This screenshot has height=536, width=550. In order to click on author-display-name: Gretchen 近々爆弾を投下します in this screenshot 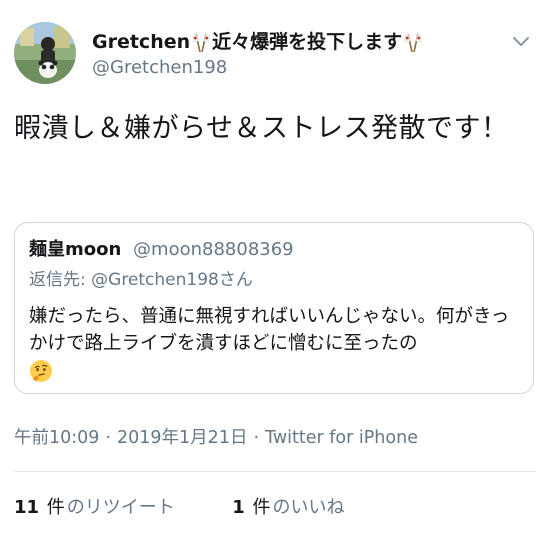, I will do `click(292, 42)`.